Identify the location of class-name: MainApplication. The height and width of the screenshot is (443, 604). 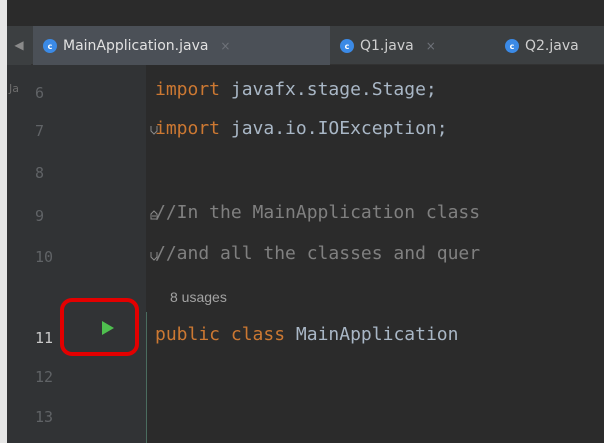
(377, 334).